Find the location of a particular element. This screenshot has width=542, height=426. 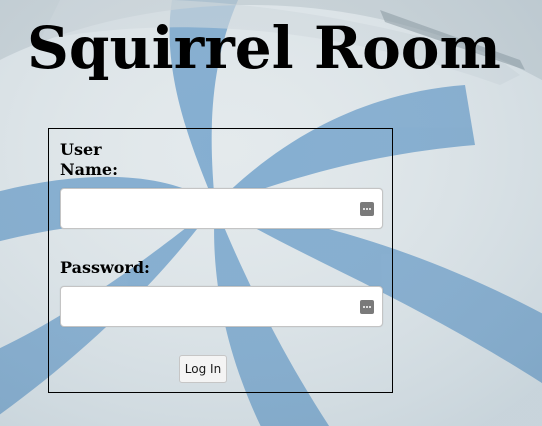

password-input is located at coordinates (206, 306).